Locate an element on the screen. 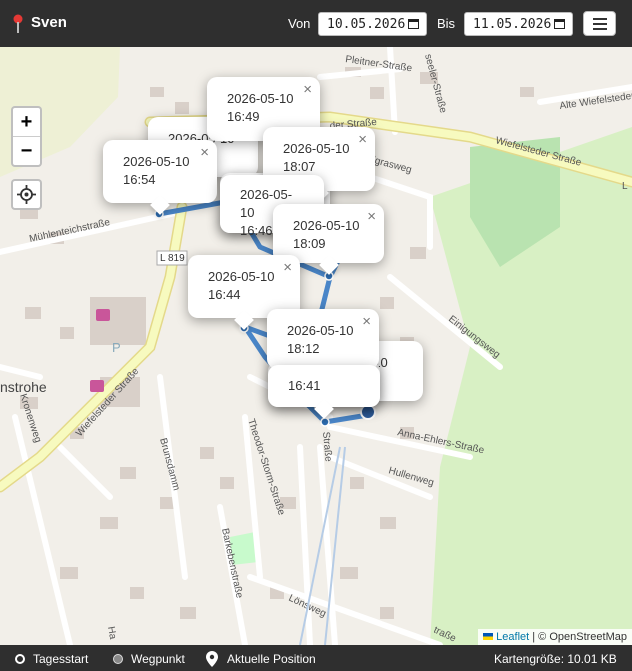 Image resolution: width=632 pixels, height=671 pixels. menu-button is located at coordinates (599, 23).